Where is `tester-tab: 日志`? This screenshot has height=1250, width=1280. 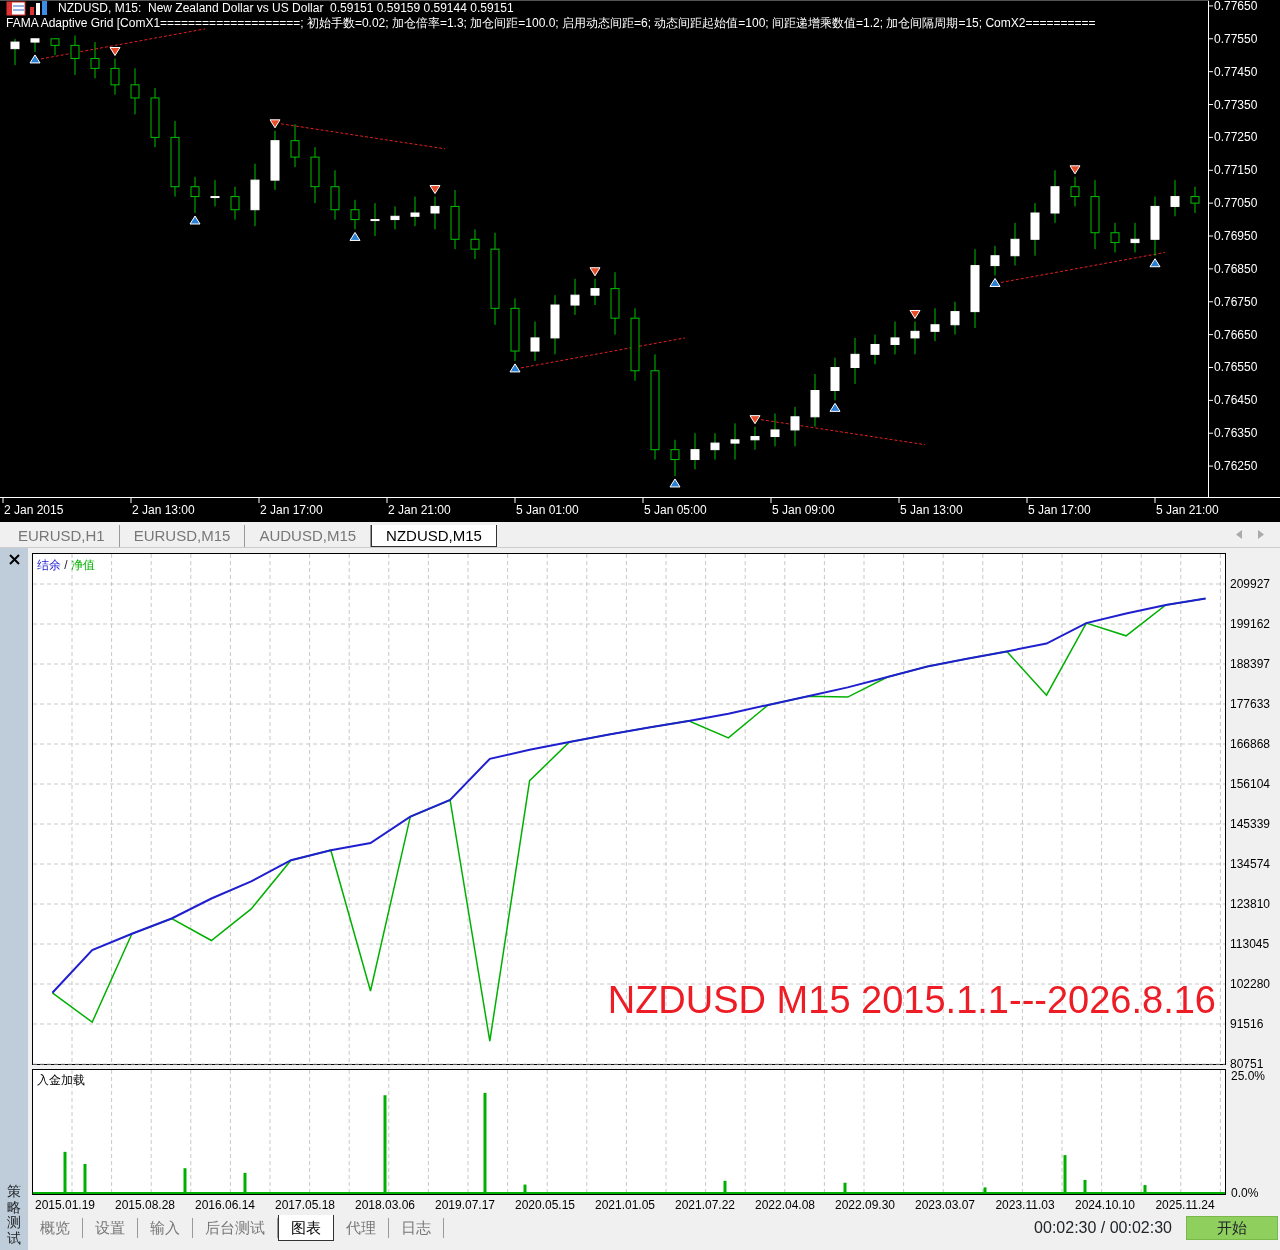 tester-tab: 日志 is located at coordinates (416, 1228).